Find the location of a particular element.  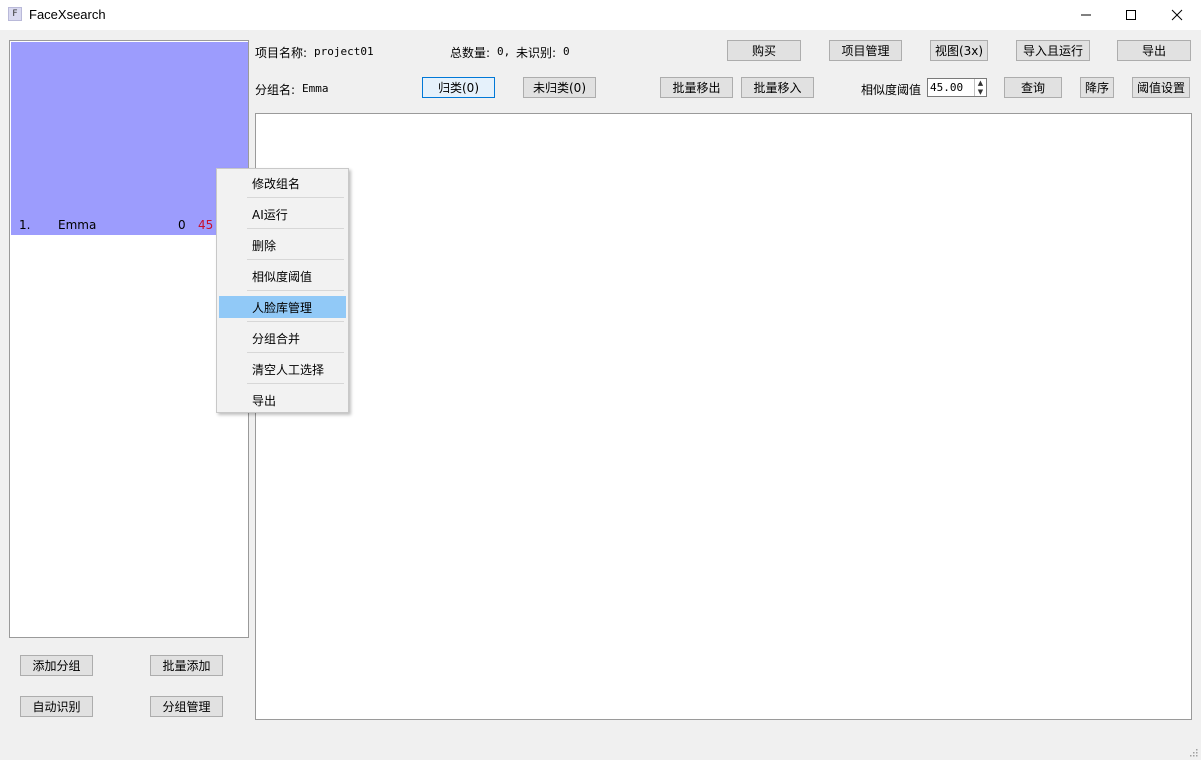

group-name: Emma is located at coordinates (77, 225).